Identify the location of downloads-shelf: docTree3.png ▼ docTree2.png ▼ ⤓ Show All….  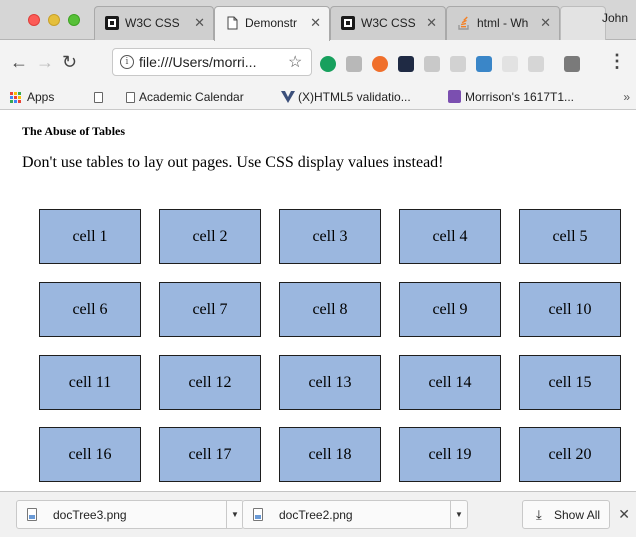
(318, 514).